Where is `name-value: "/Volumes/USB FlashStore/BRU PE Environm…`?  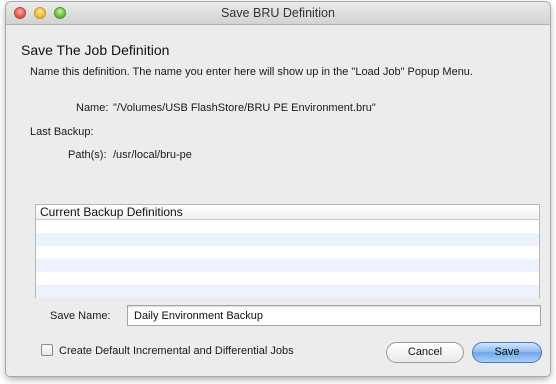 name-value: "/Volumes/USB FlashStore/BRU PE Environm… is located at coordinates (244, 108).